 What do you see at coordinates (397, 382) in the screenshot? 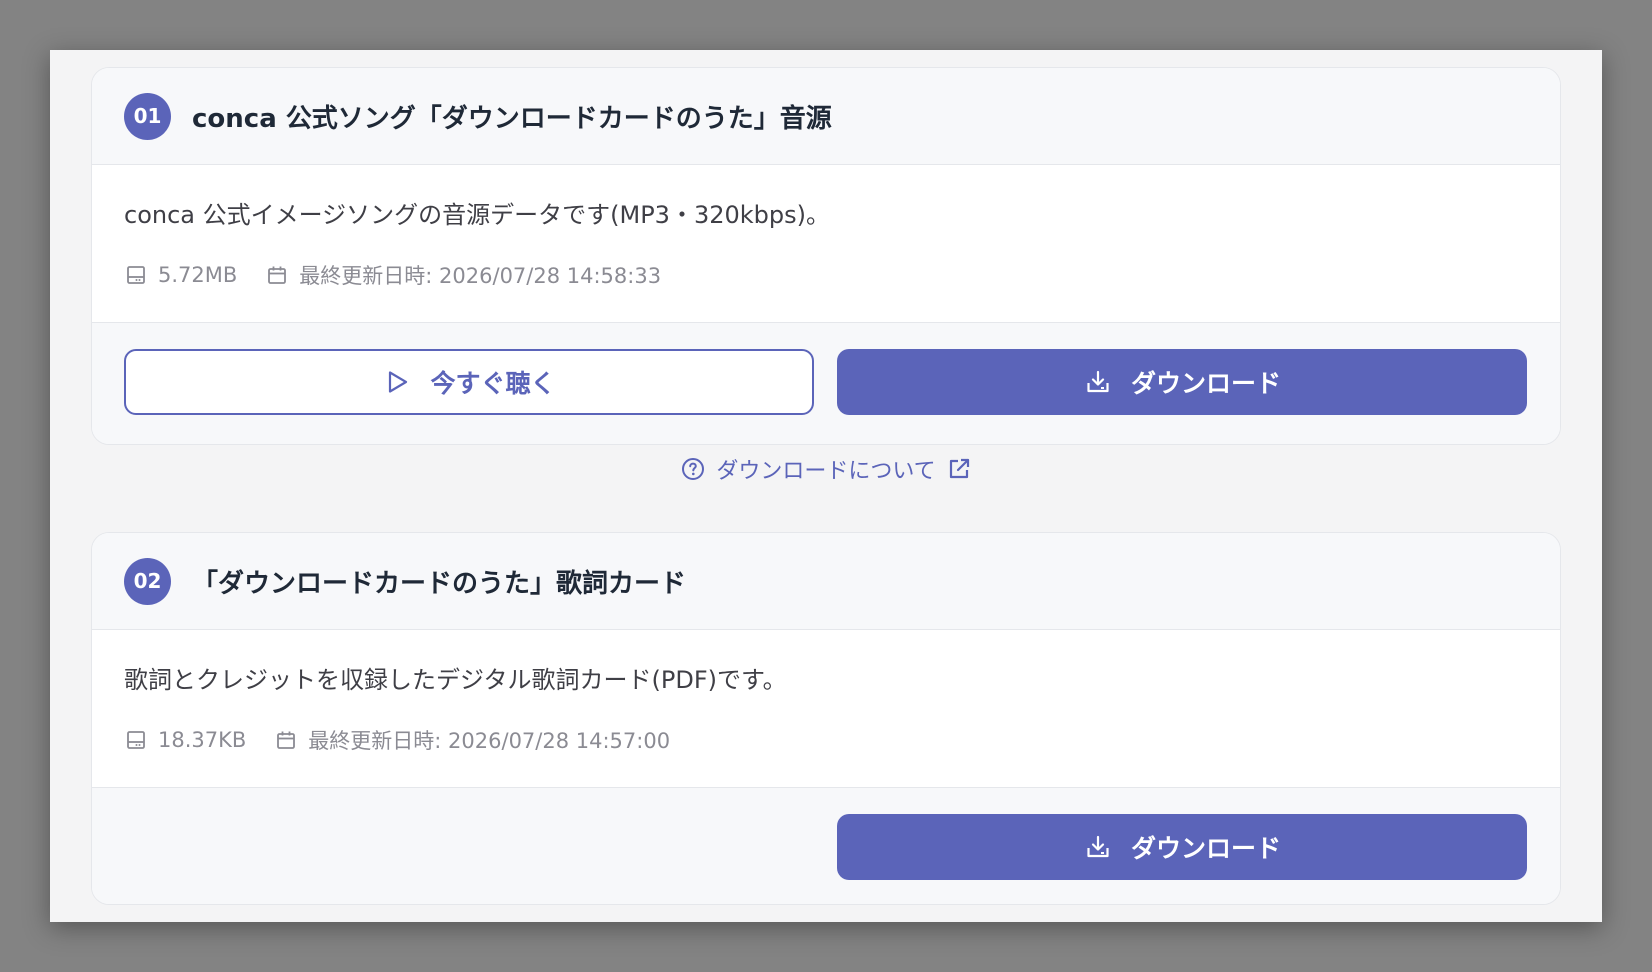
I see `play-icon` at bounding box center [397, 382].